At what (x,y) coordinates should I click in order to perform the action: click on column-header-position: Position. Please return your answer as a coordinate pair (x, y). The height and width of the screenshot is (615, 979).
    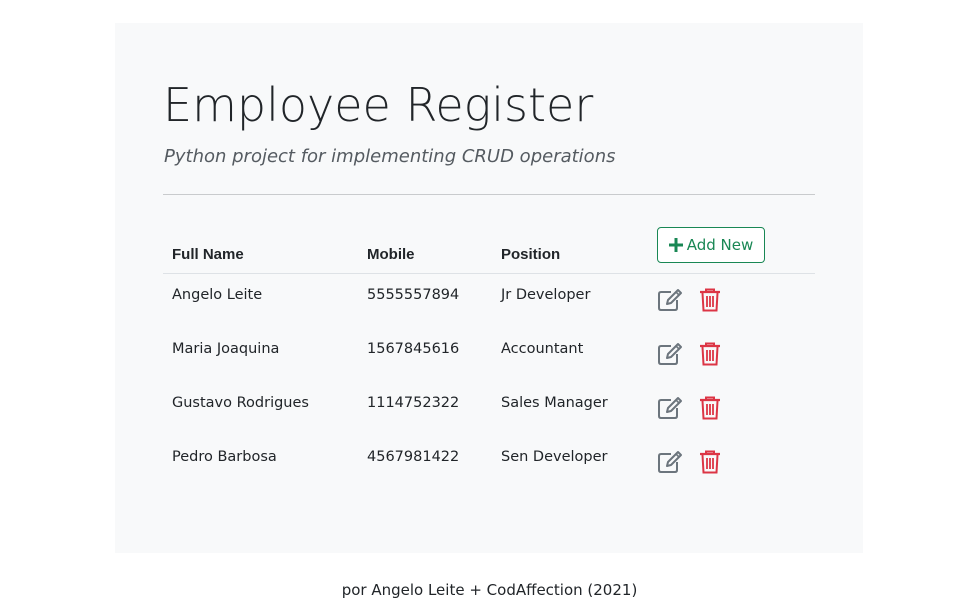
    Looking at the image, I should click on (531, 254).